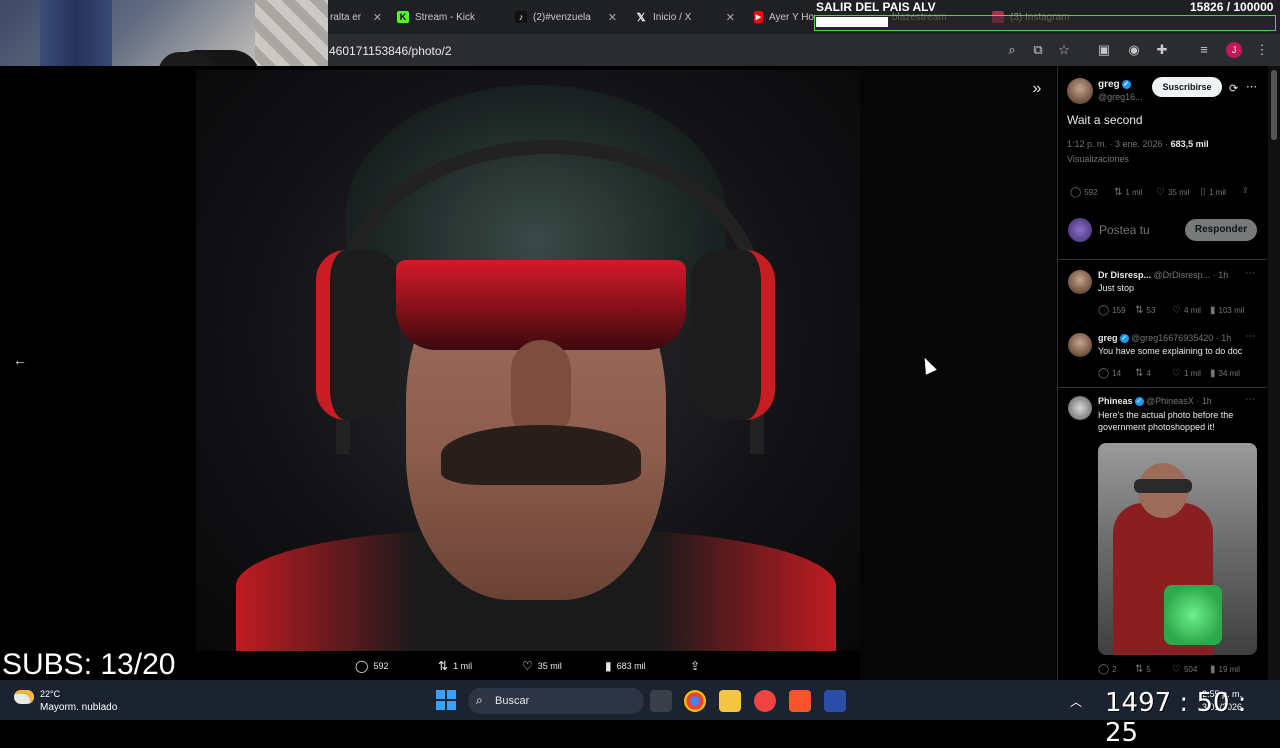  What do you see at coordinates (89, 664) in the screenshot?
I see `subs-counter: SUBS: 13/20` at bounding box center [89, 664].